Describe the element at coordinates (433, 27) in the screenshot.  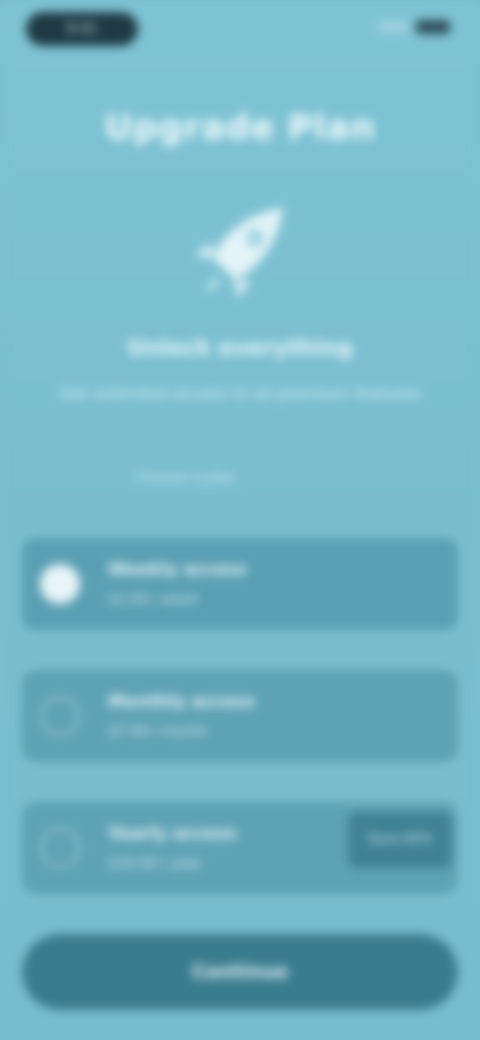
I see `battery-icon` at that location.